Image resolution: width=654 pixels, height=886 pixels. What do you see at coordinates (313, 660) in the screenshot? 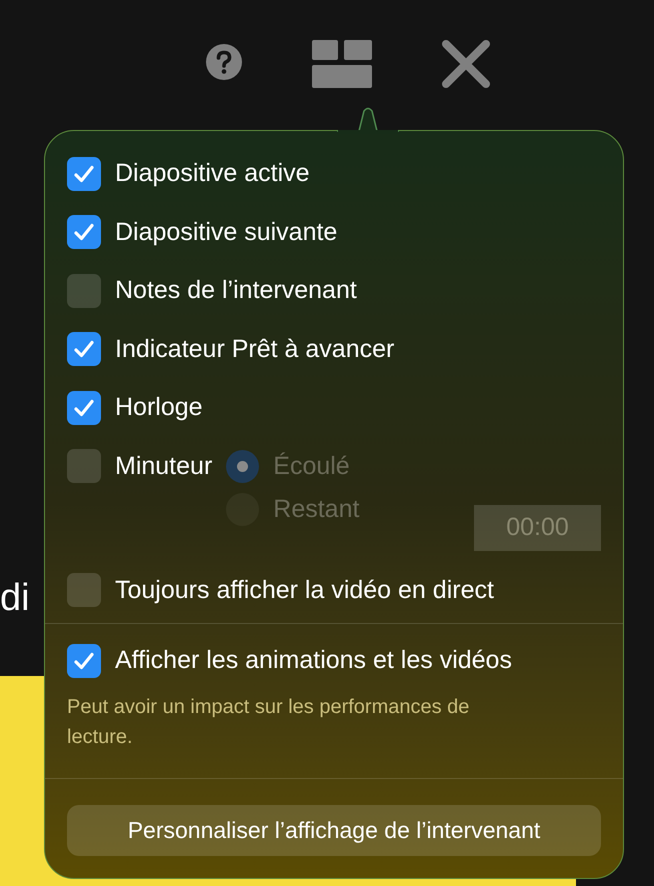
I see `option-label: Afficher les animations et les vidéos` at bounding box center [313, 660].